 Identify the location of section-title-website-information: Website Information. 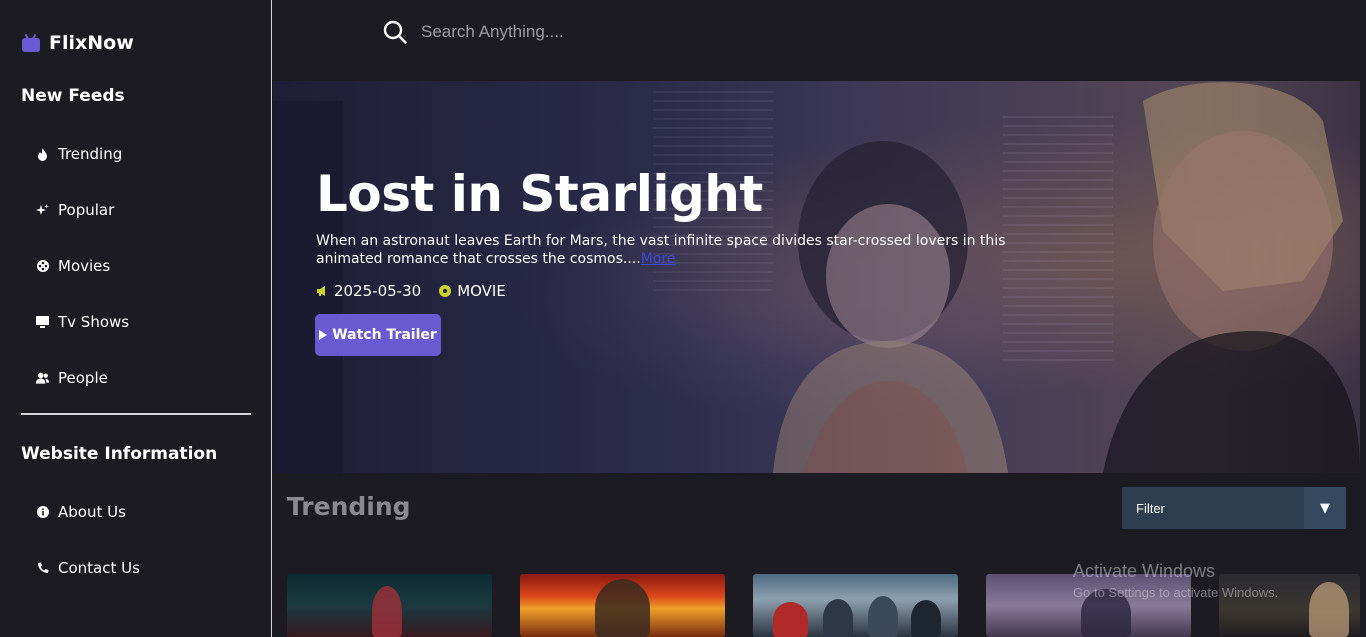
(119, 454).